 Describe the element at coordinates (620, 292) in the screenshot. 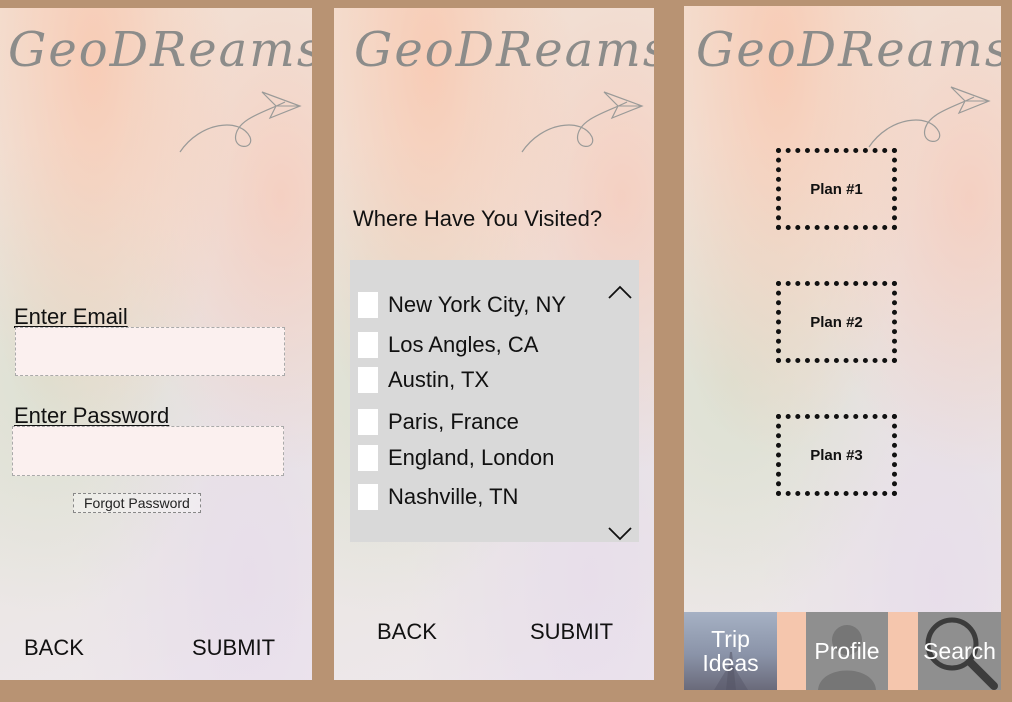

I see `chevron-up-icon` at that location.